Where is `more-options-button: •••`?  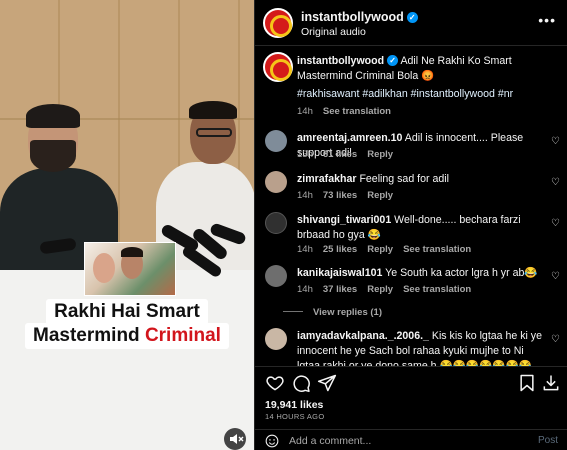
more-options-button: ••• is located at coordinates (547, 20).